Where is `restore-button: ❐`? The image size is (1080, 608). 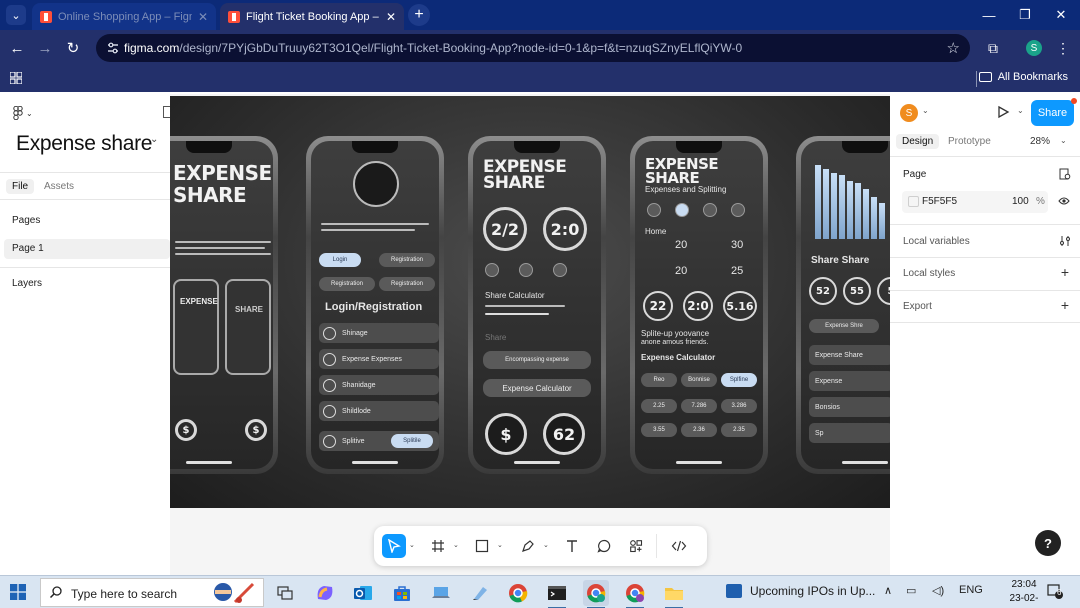
restore-button: ❐ is located at coordinates (1025, 15).